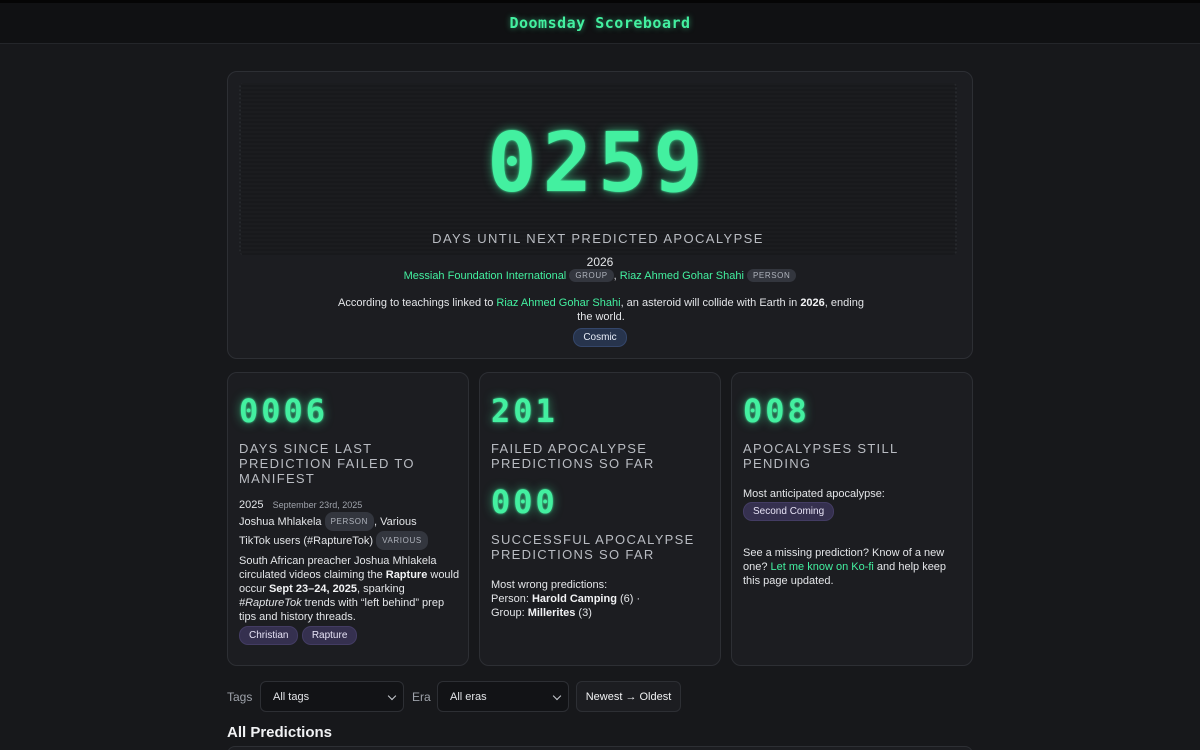 This screenshot has width=1200, height=750. What do you see at coordinates (406, 575) in the screenshot?
I see `desc-bold: Rapture` at bounding box center [406, 575].